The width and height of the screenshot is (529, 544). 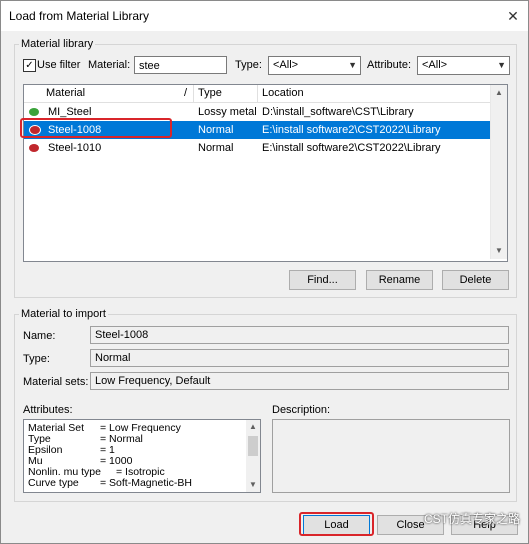 What do you see at coordinates (391, 456) in the screenshot?
I see `description-box` at bounding box center [391, 456].